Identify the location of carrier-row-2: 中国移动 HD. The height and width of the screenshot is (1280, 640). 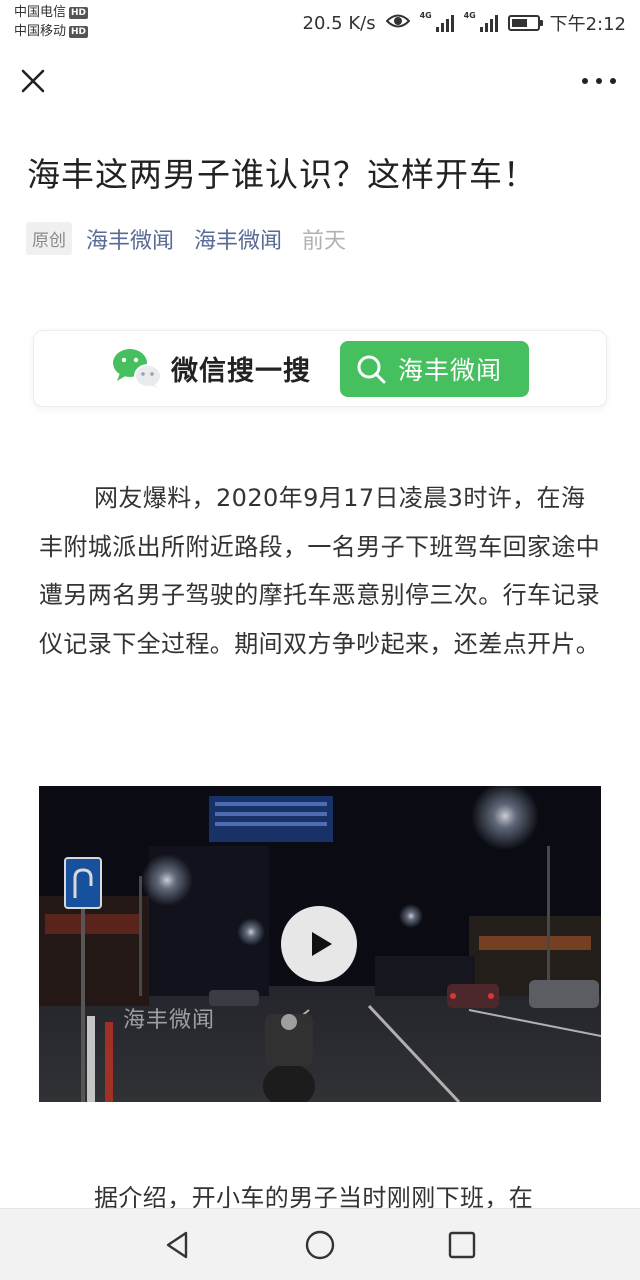
(51, 31).